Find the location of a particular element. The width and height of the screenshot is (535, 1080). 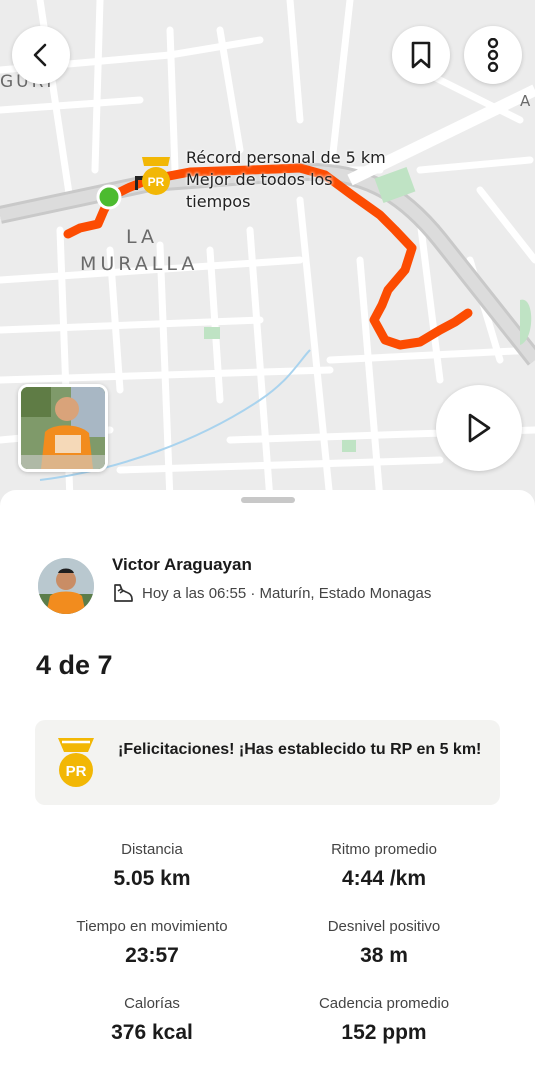

avatar is located at coordinates (66, 586).